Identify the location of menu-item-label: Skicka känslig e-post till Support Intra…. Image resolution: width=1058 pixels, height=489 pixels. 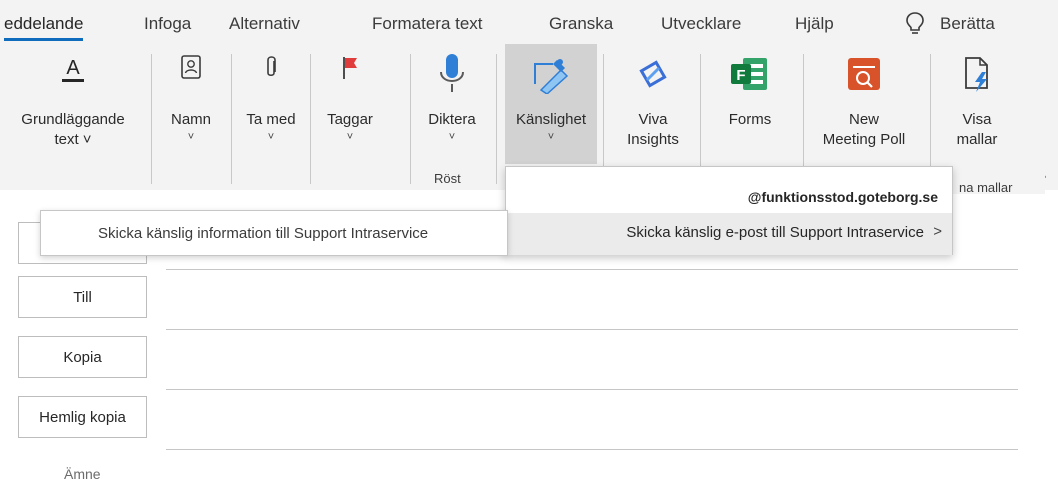
(775, 232).